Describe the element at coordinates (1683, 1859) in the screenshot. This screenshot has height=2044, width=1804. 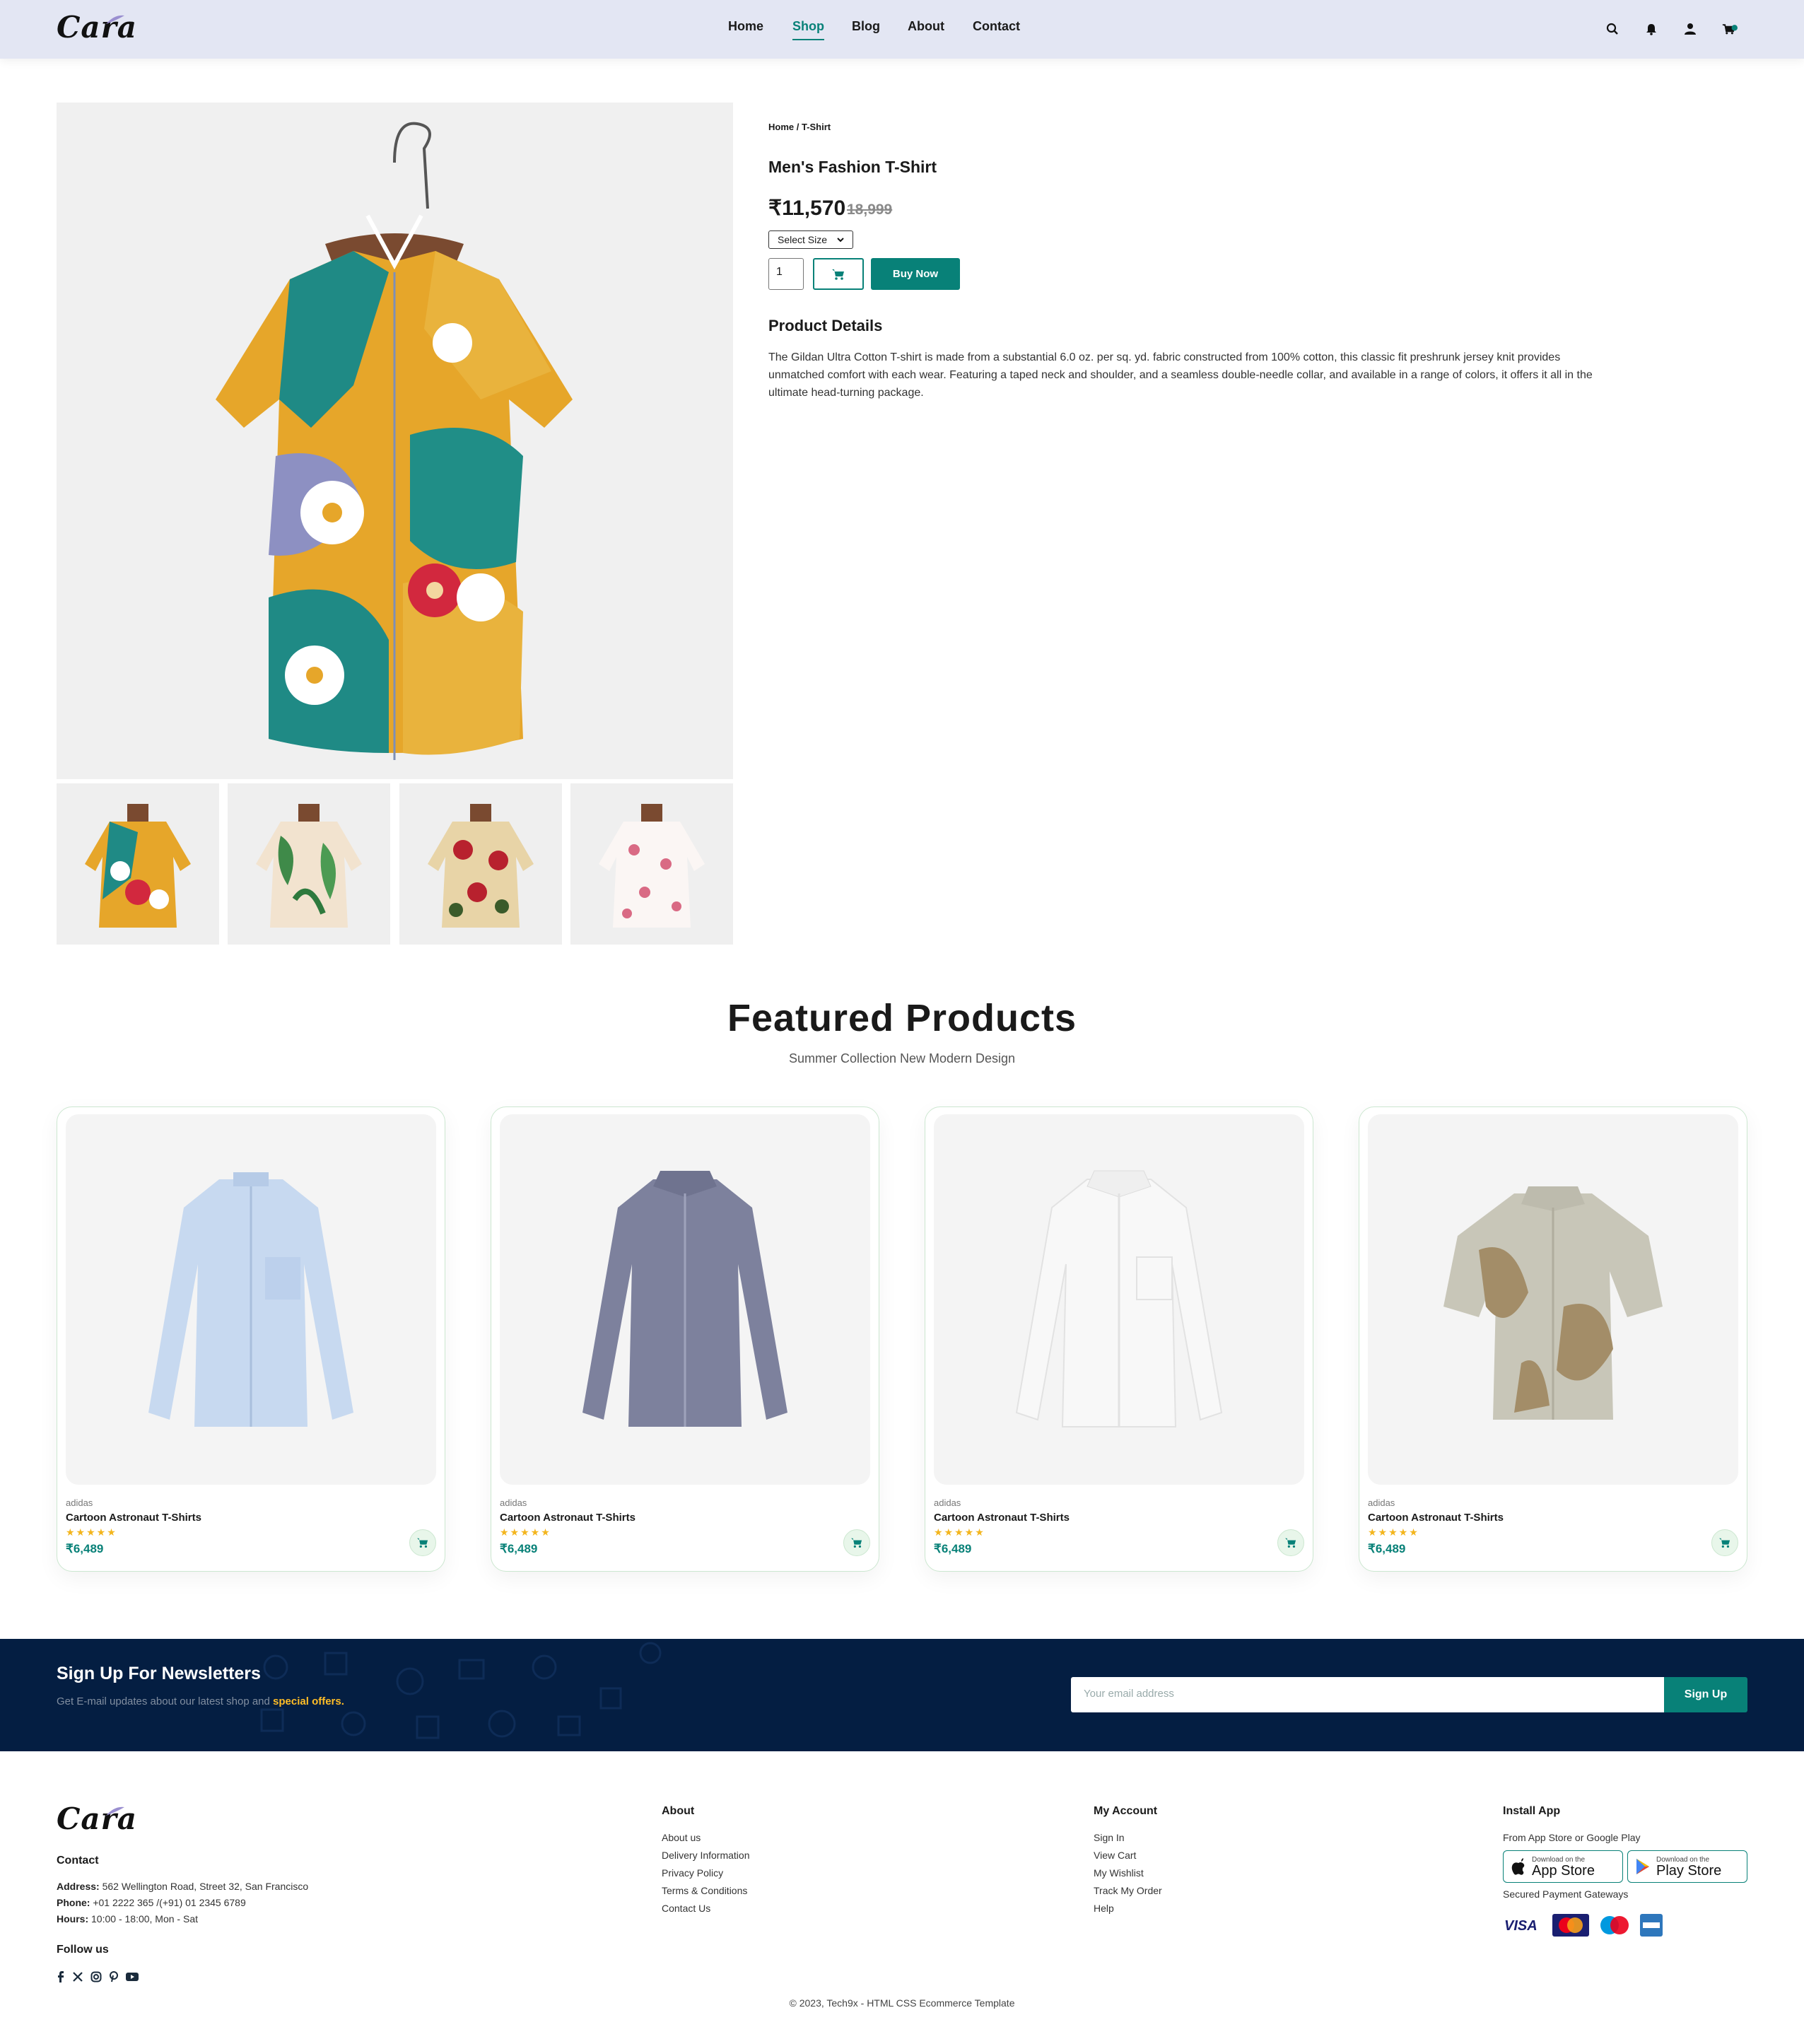
I see `play-store-small: Download on the` at that location.